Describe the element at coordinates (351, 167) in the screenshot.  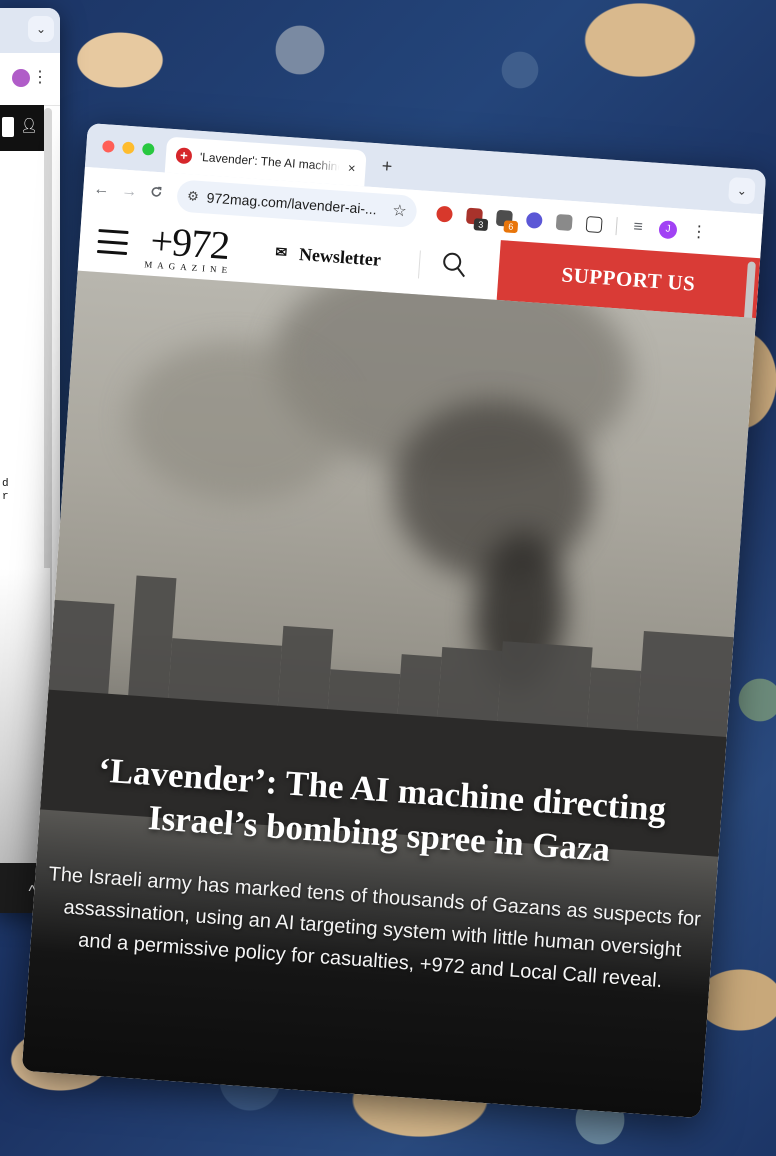
I see `close-tab-icon: ×` at that location.